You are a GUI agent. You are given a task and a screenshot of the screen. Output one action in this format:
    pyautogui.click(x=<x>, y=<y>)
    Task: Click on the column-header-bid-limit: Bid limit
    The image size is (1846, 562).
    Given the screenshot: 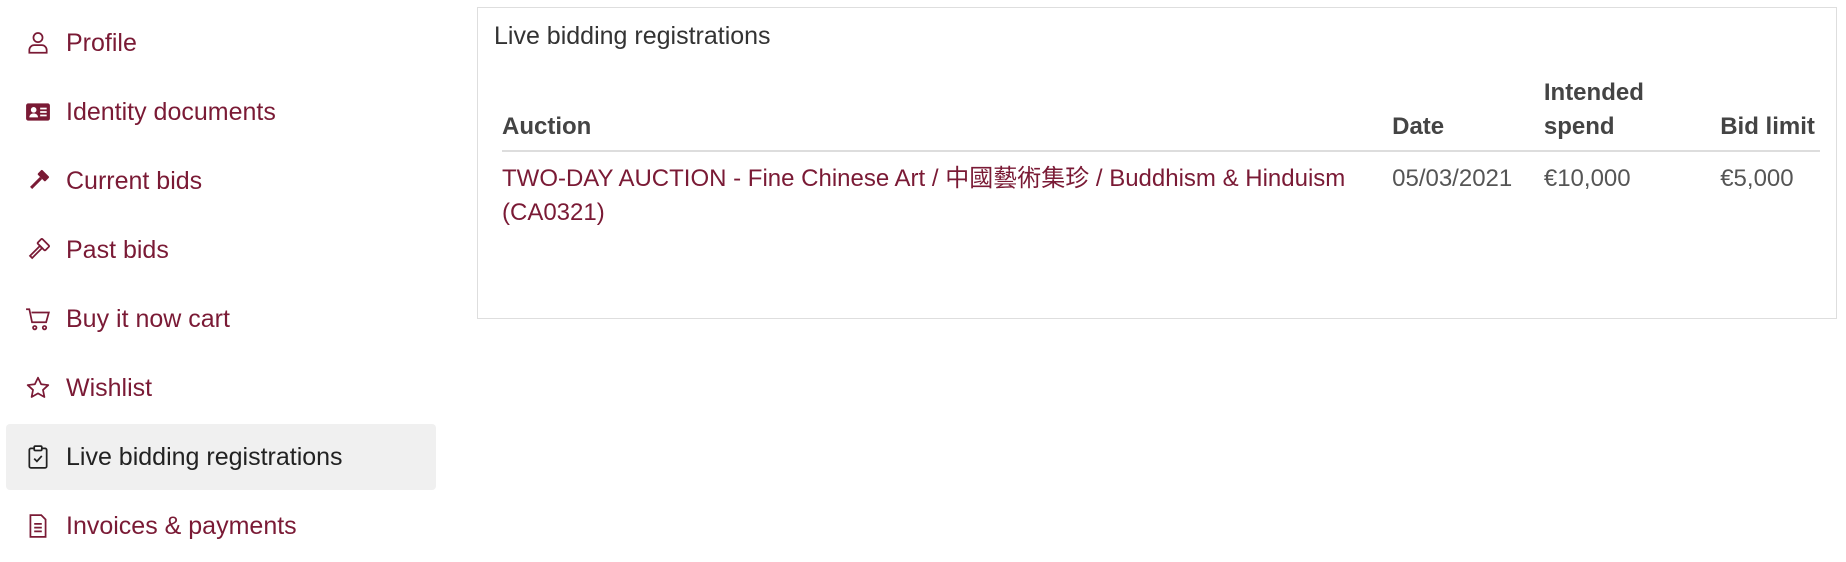 What is the action you would take?
    pyautogui.click(x=1770, y=114)
    